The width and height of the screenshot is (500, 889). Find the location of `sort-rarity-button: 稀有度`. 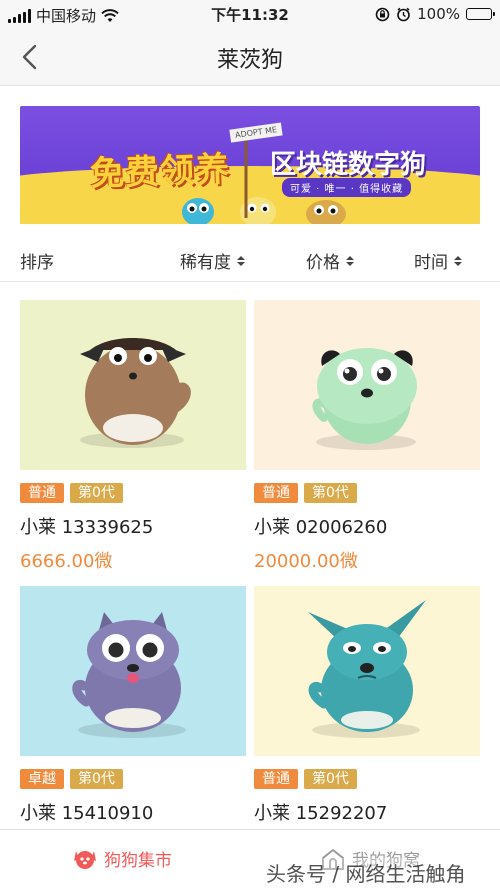

sort-rarity-button: 稀有度 is located at coordinates (212, 260).